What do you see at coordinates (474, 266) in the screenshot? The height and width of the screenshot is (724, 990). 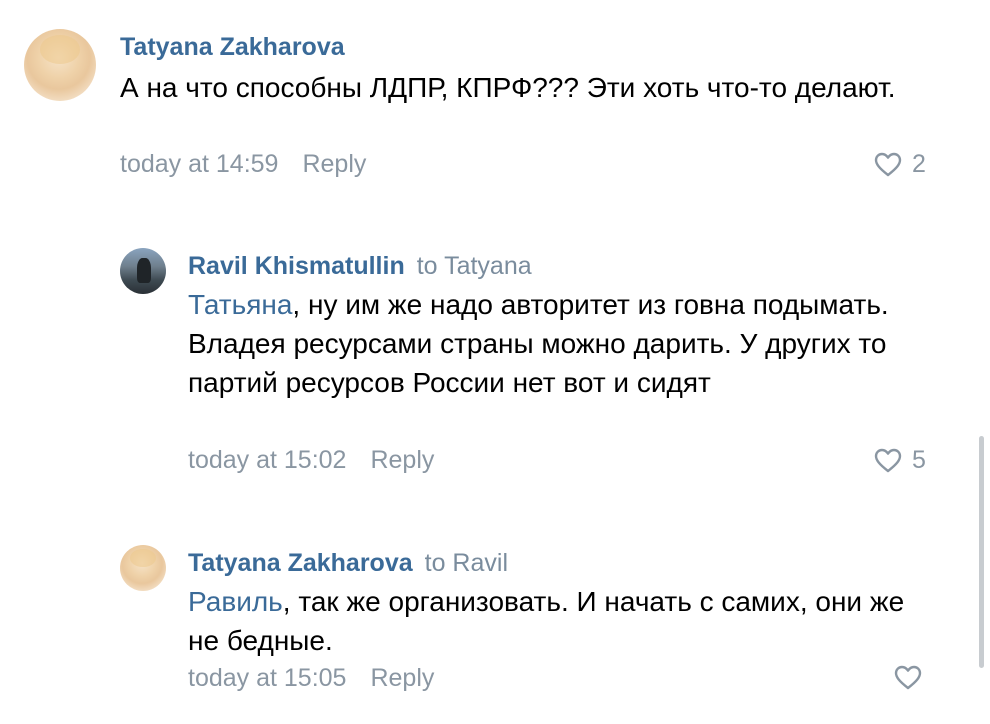 I see `reply-target: to Tatyana` at bounding box center [474, 266].